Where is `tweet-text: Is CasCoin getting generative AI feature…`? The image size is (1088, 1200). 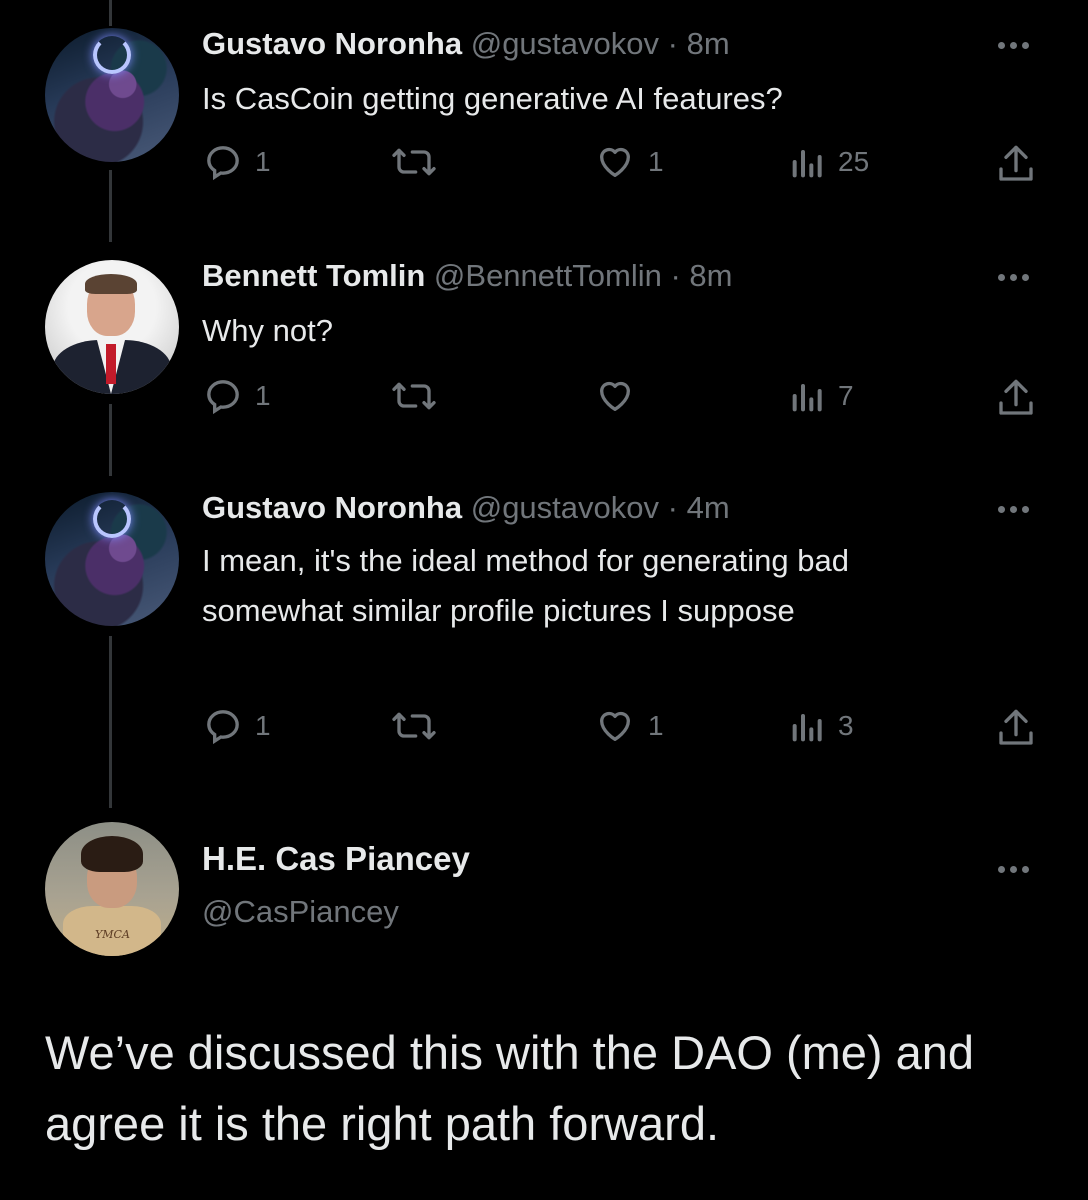
tweet-text: Is CasCoin getting generative AI feature… is located at coordinates (492, 98).